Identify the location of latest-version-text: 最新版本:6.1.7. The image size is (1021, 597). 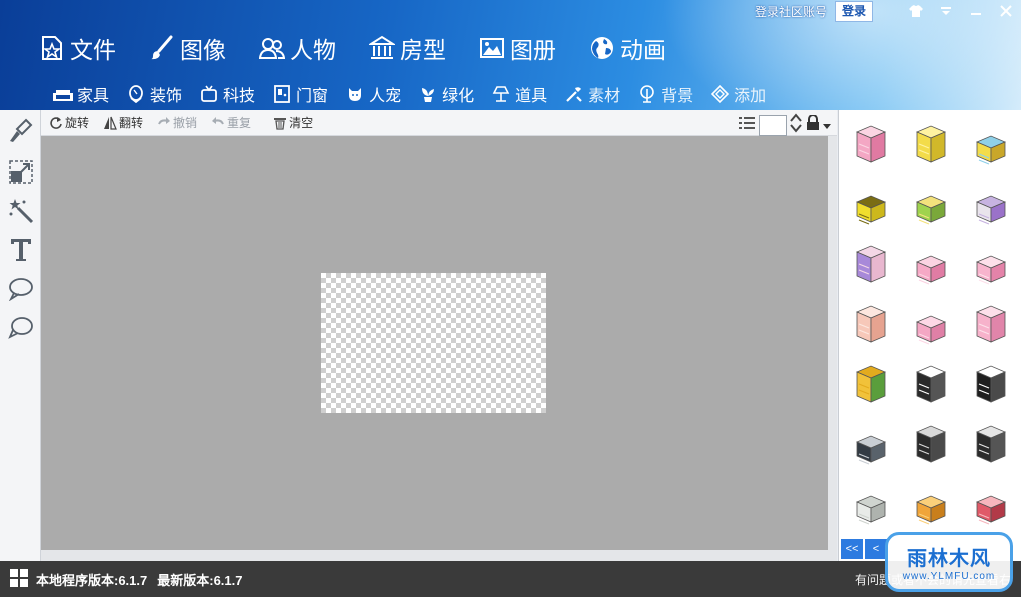
(200, 580).